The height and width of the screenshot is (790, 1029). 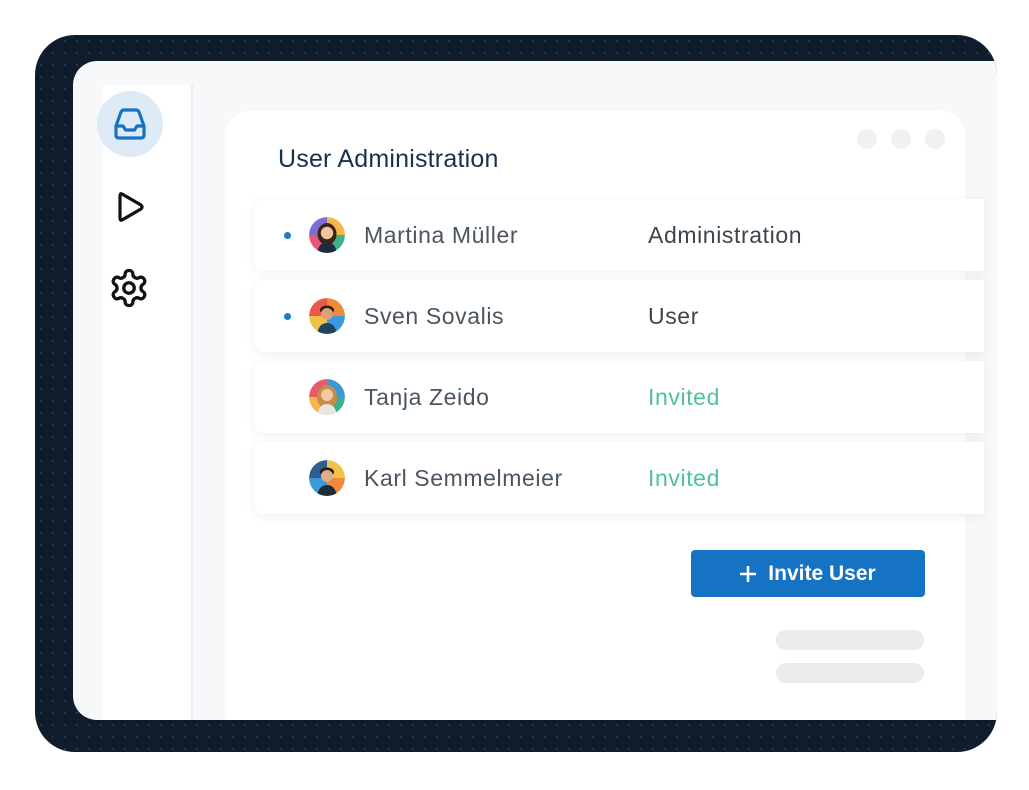 I want to click on sidebar-item-inbox, so click(x=130, y=124).